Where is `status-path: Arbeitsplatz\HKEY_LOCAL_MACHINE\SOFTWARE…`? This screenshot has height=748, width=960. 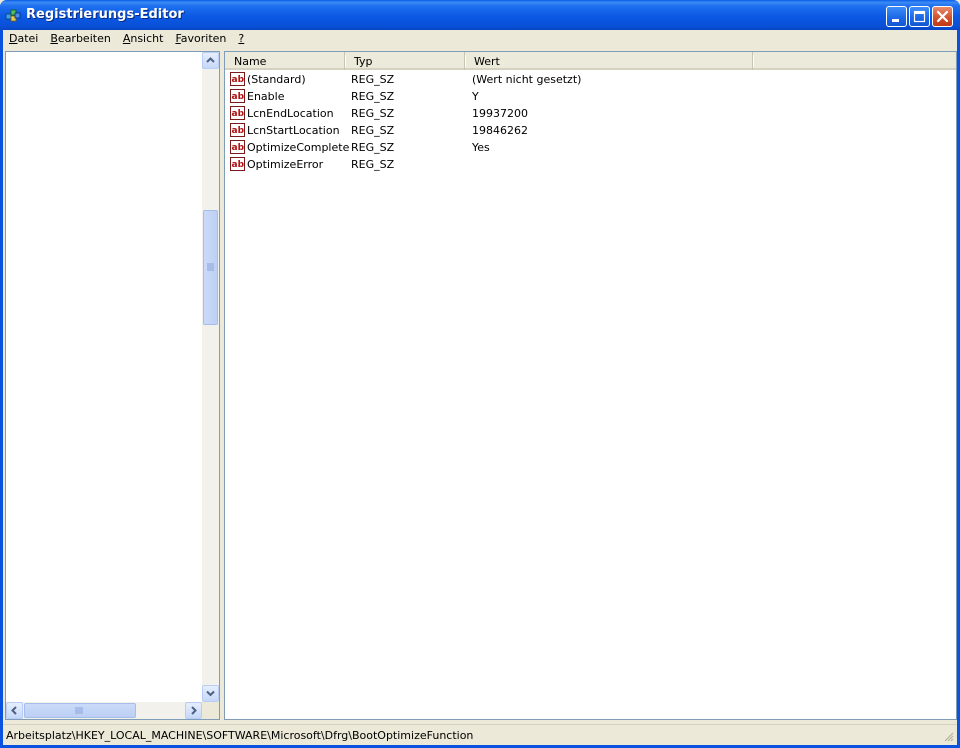 status-path: Arbeitsplatz\HKEY_LOCAL_MACHINE\SOFTWARE… is located at coordinates (240, 735).